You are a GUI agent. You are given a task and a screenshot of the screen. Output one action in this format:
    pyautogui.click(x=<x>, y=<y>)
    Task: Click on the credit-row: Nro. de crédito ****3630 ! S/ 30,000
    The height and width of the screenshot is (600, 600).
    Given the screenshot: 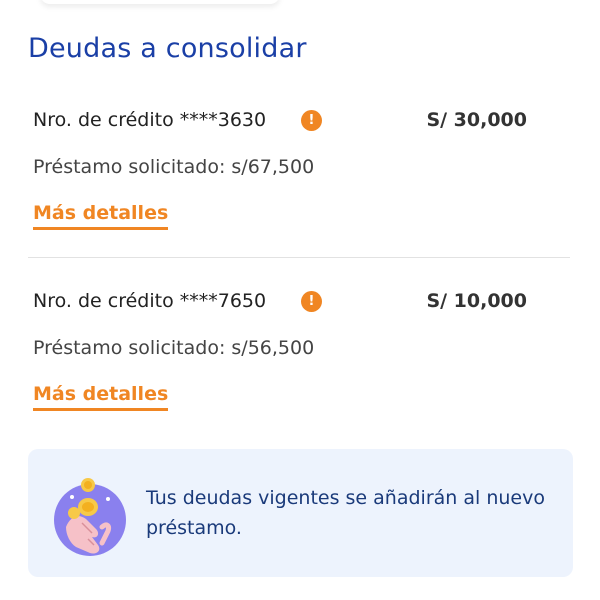 What is the action you would take?
    pyautogui.click(x=283, y=122)
    